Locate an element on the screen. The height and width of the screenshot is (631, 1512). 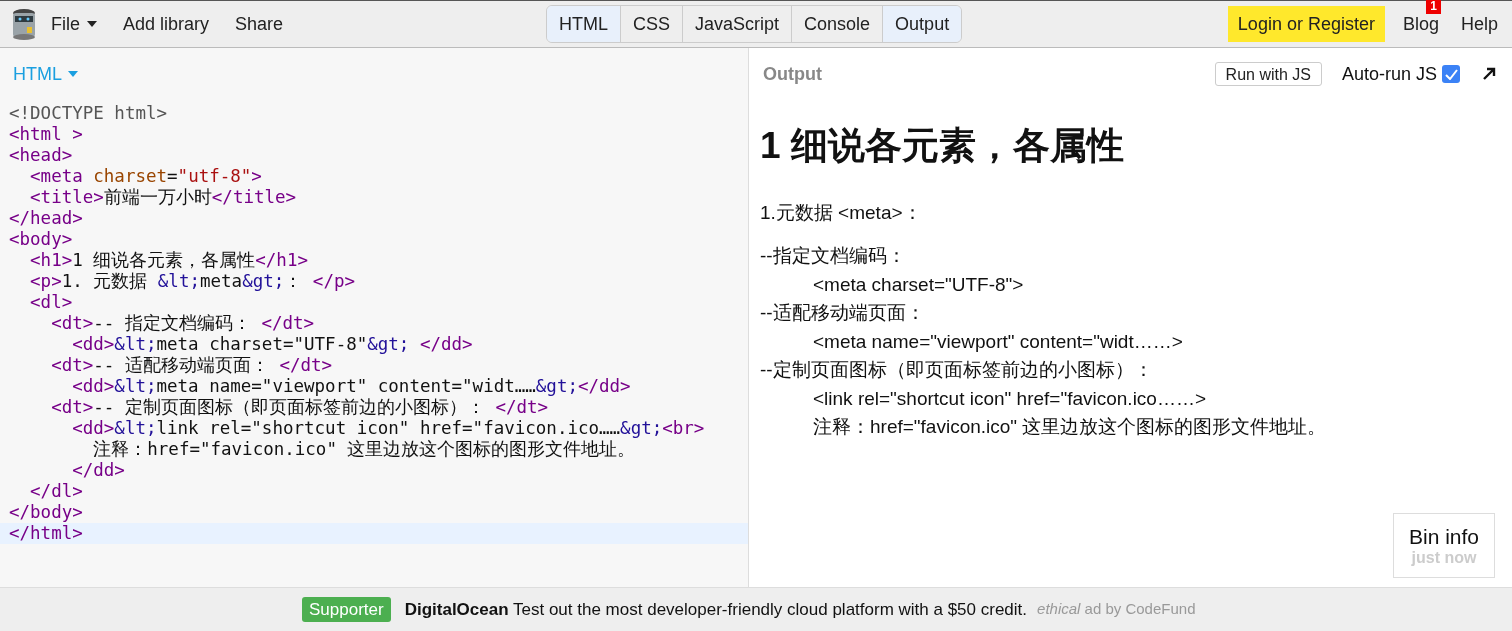
code-line: <p>1. 元数据 &lt;meta&gt;： </p> is located at coordinates (192, 281).